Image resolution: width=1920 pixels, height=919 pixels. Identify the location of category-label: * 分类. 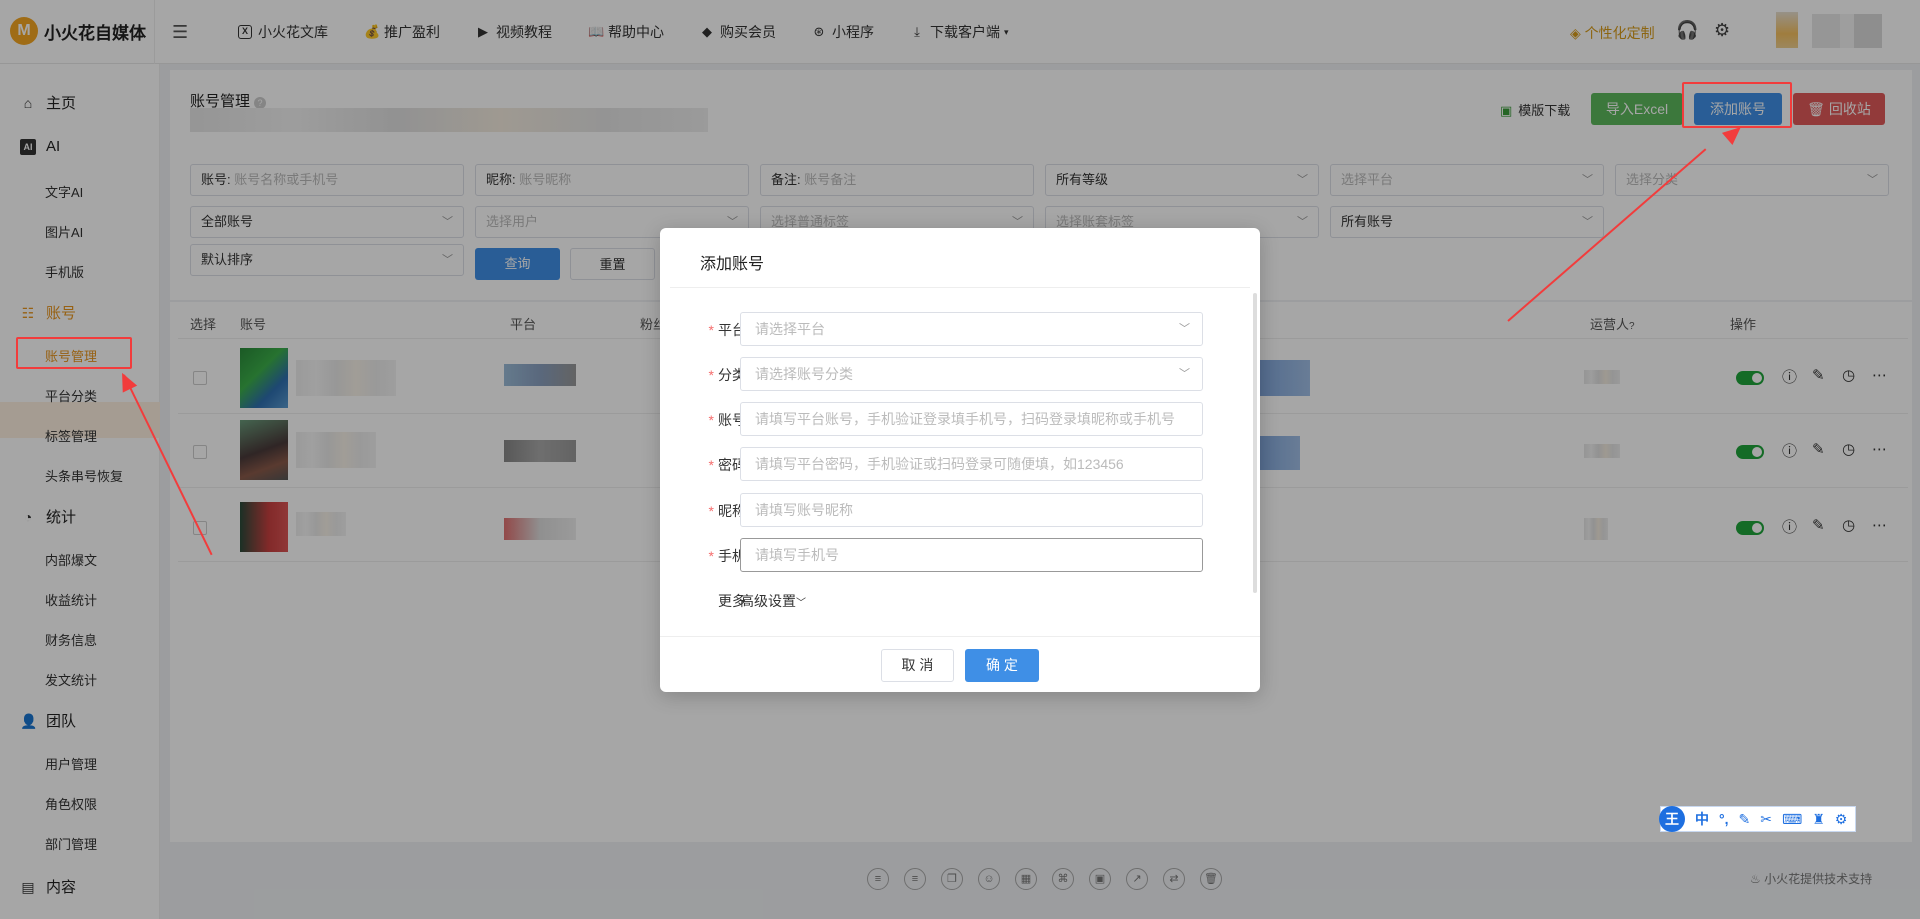
(718, 375).